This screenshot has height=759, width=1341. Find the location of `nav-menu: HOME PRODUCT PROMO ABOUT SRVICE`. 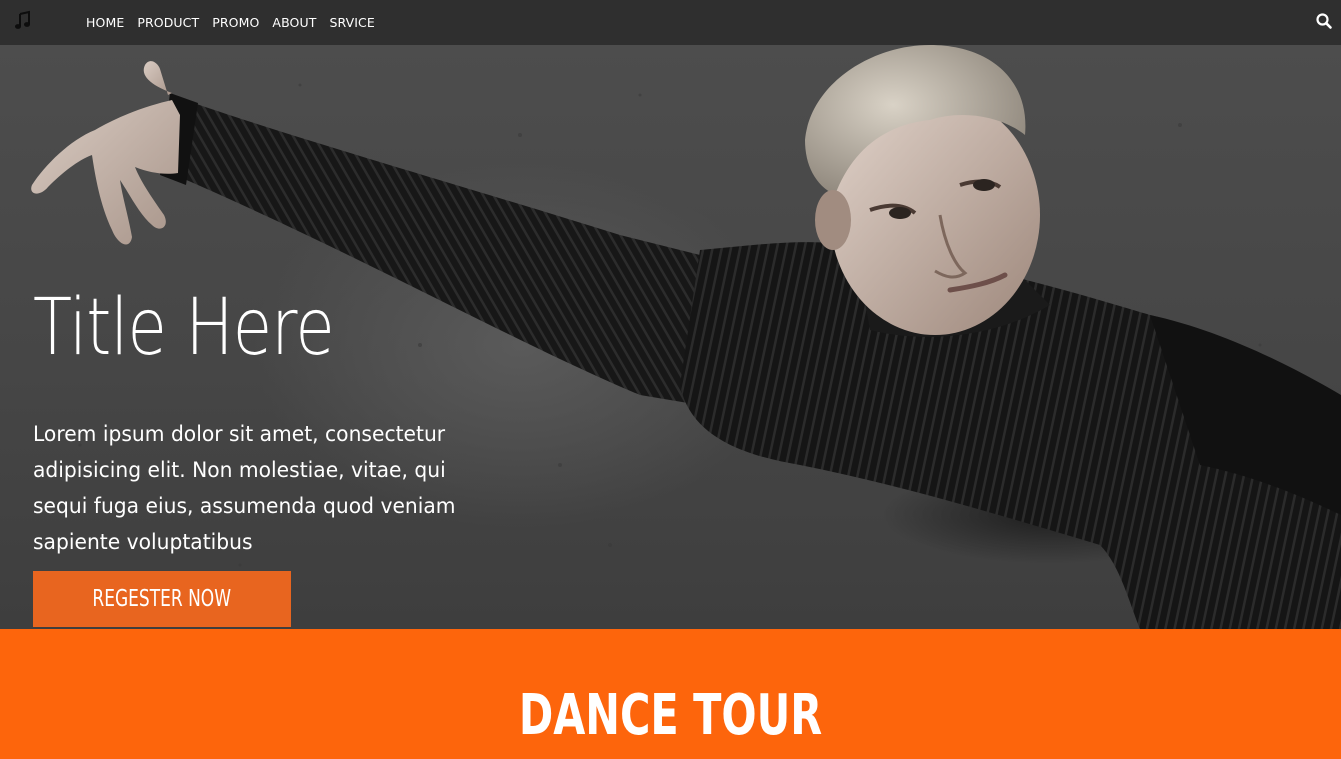

nav-menu: HOME PRODUCT PROMO ABOUT SRVICE is located at coordinates (230, 22).